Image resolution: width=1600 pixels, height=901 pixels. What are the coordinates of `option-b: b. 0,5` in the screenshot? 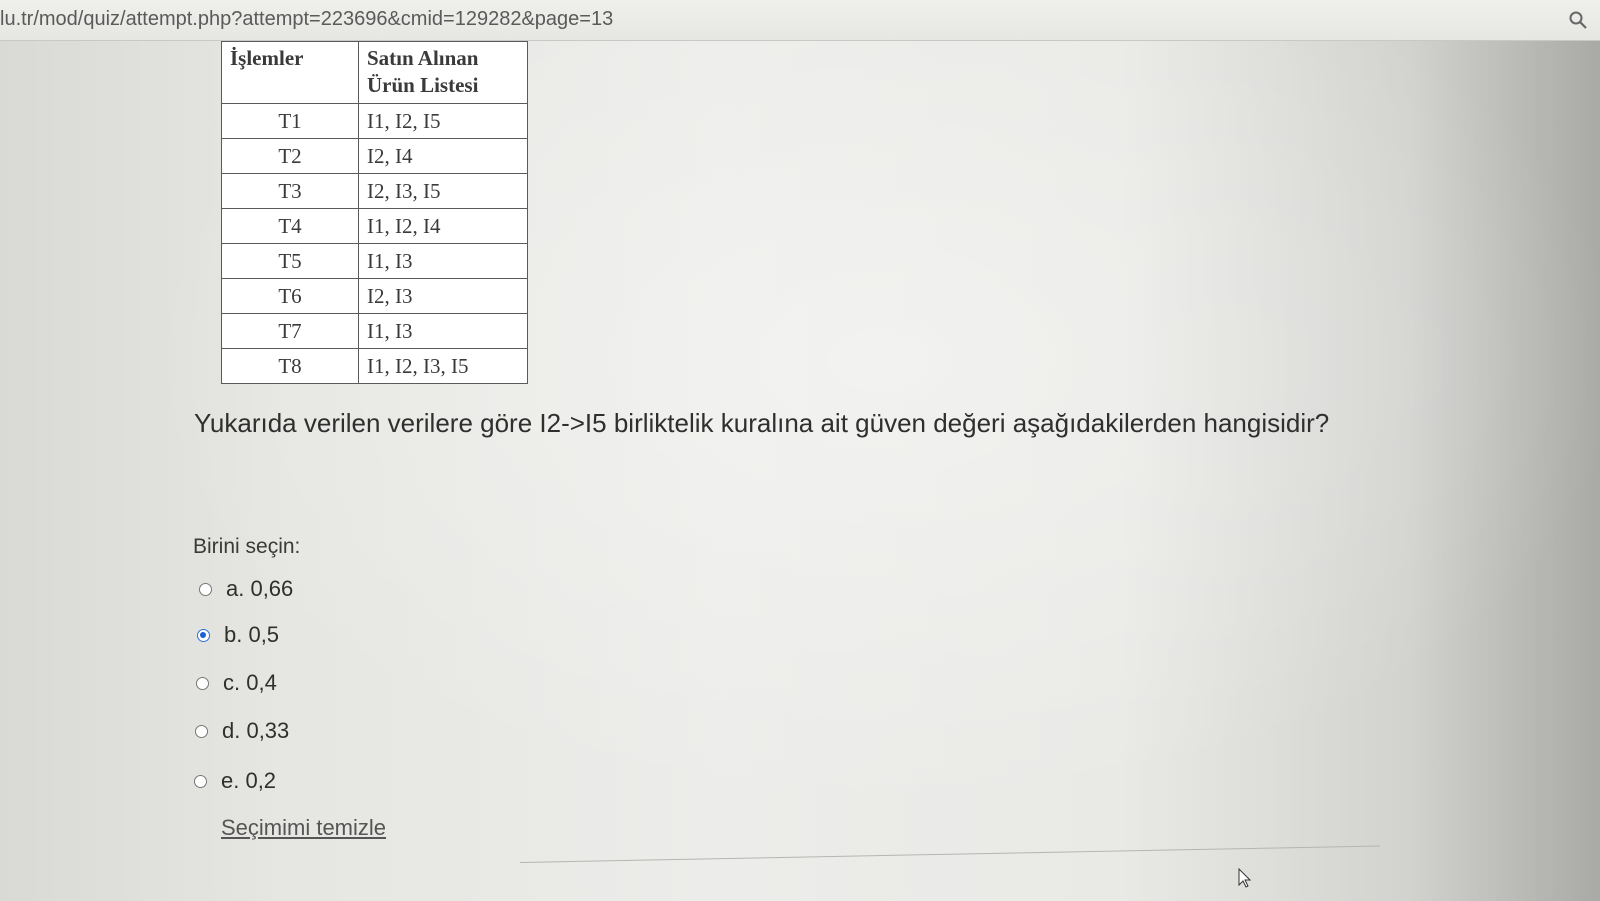 It's located at (238, 635).